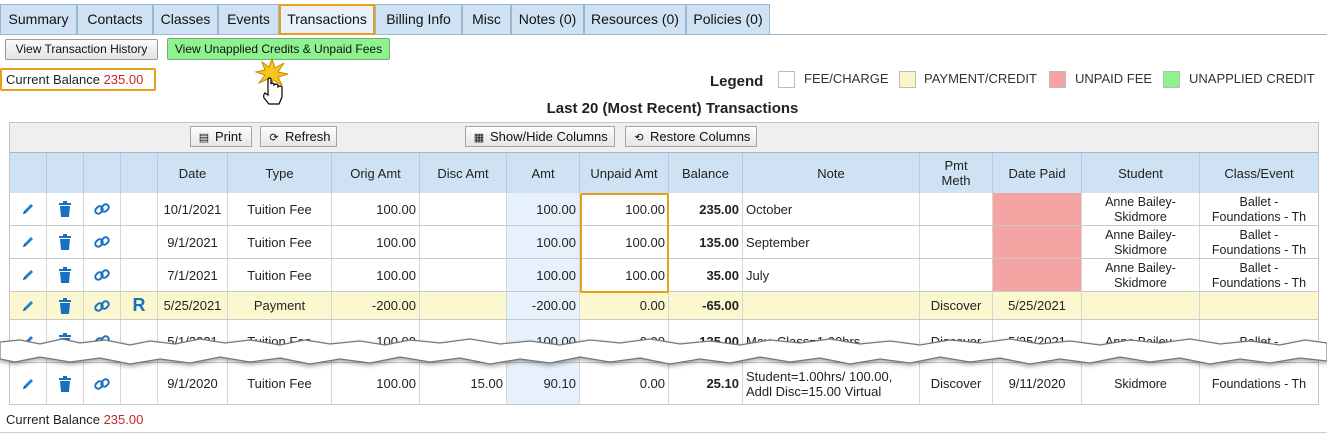  I want to click on date-paid-cell: 5/25/2021, so click(1037, 305).